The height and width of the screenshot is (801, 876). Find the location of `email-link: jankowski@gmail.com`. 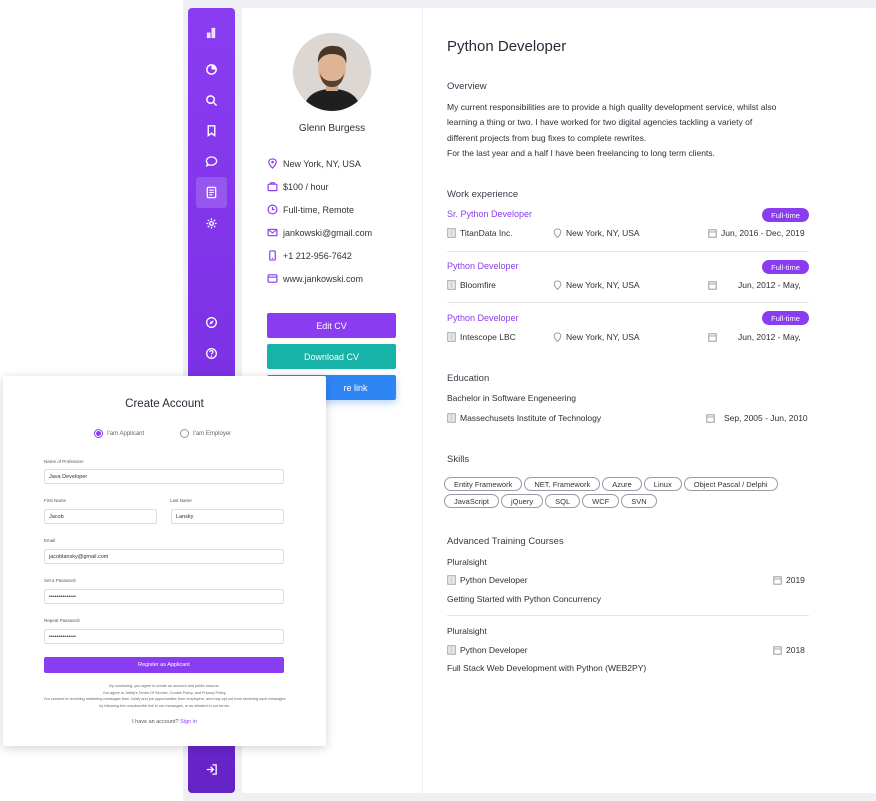

email-link: jankowski@gmail.com is located at coordinates (327, 233).